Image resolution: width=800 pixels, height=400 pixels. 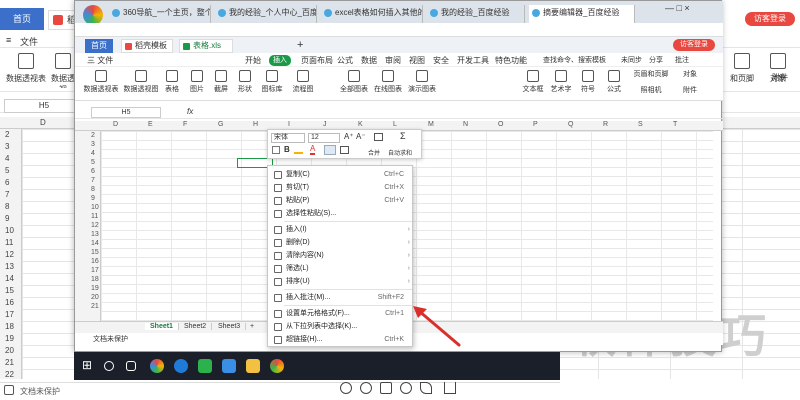 I want to click on sum-icon: Σ, so click(x=403, y=136).